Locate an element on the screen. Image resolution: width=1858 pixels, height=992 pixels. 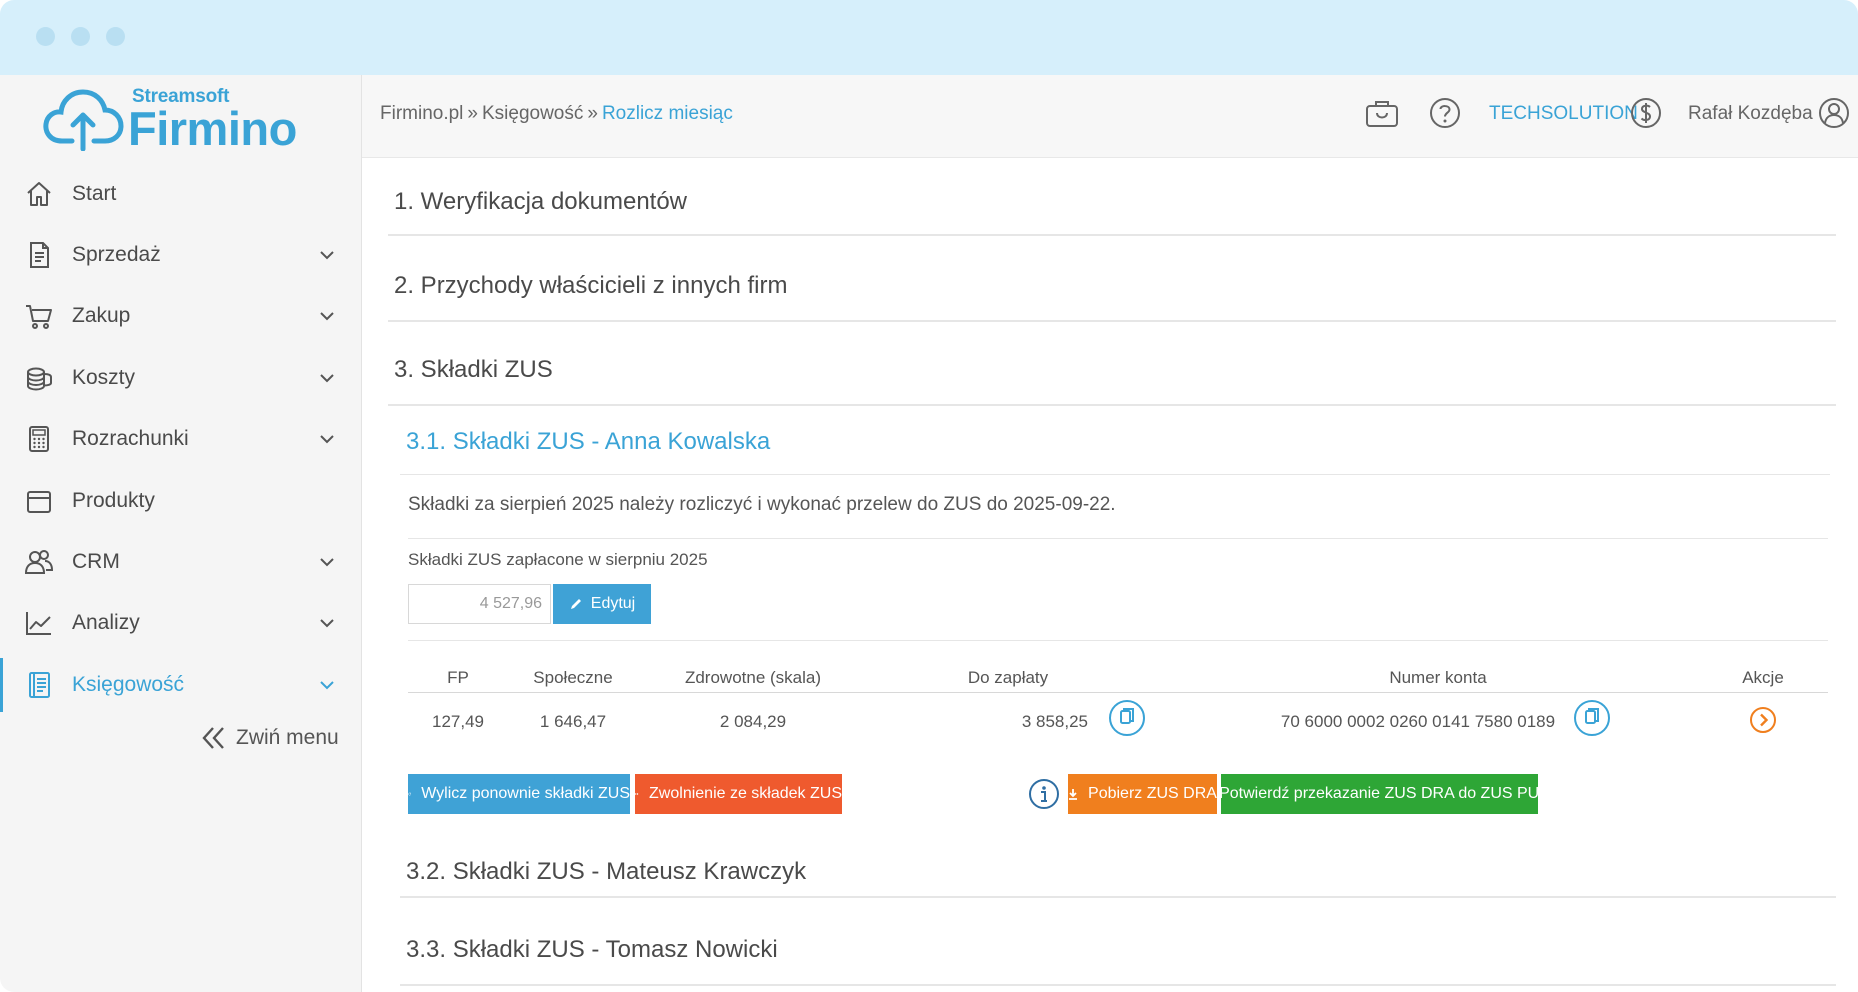
sidebar-item-label: Analizy is located at coordinates (106, 623).